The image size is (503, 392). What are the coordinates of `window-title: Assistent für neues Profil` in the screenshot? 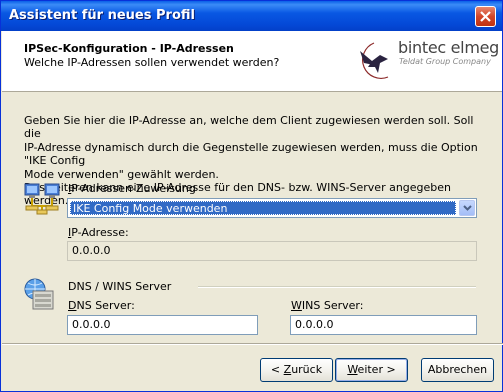 It's located at (102, 15).